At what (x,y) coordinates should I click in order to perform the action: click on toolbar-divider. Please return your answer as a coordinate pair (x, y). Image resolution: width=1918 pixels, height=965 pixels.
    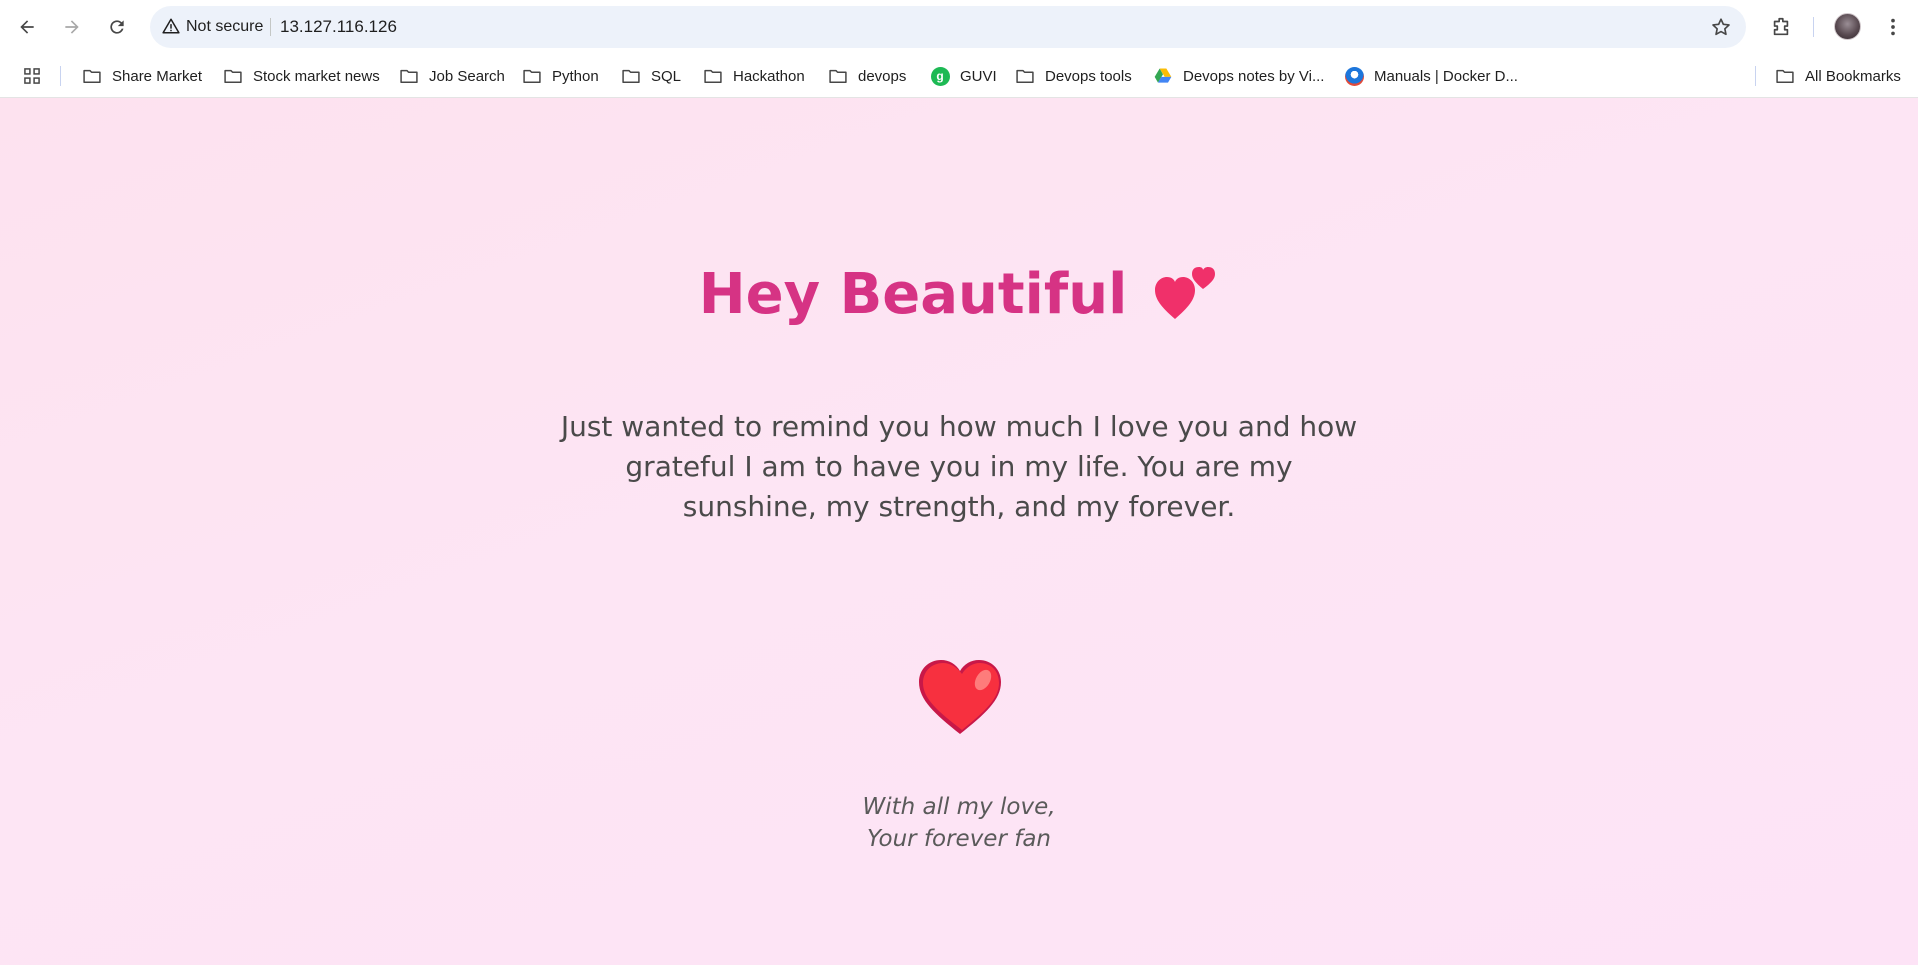
    Looking at the image, I should click on (1813, 27).